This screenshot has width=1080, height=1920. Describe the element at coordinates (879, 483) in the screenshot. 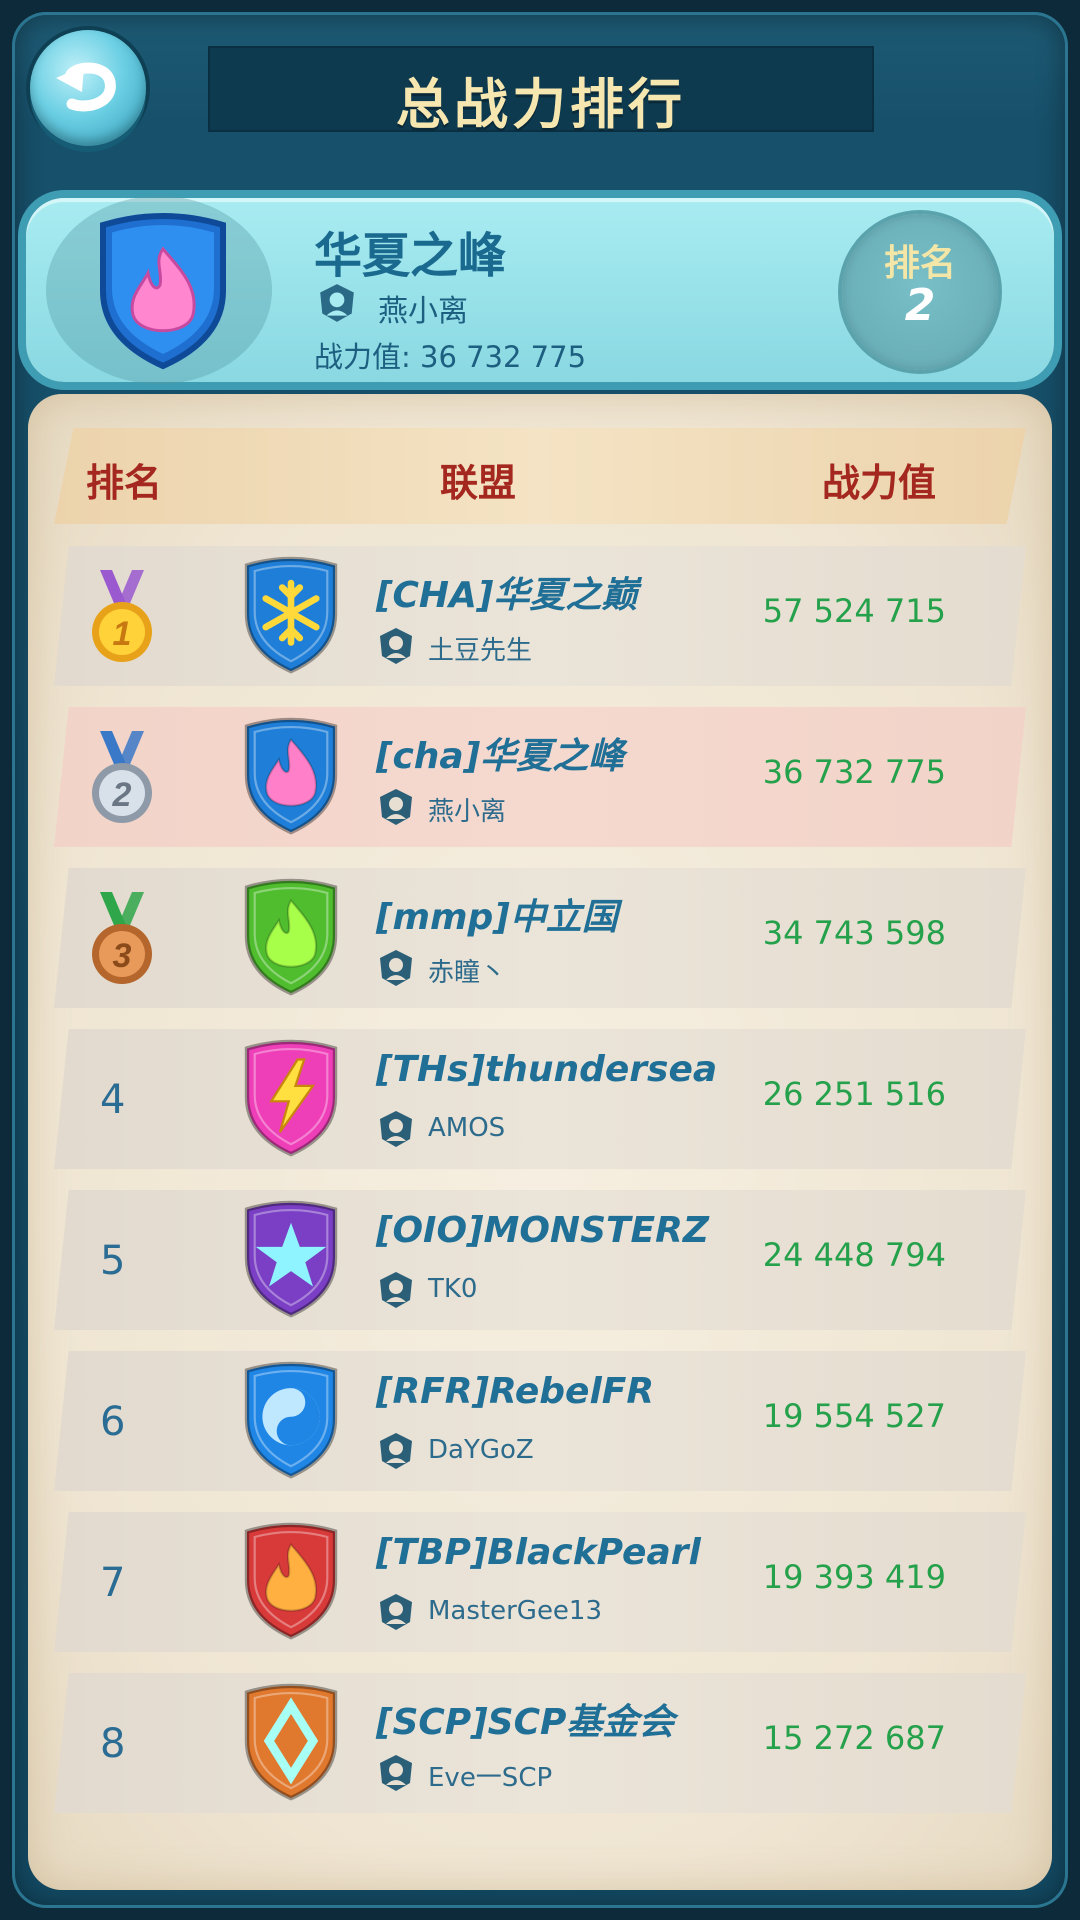

I see `header-power: 战力值` at that location.